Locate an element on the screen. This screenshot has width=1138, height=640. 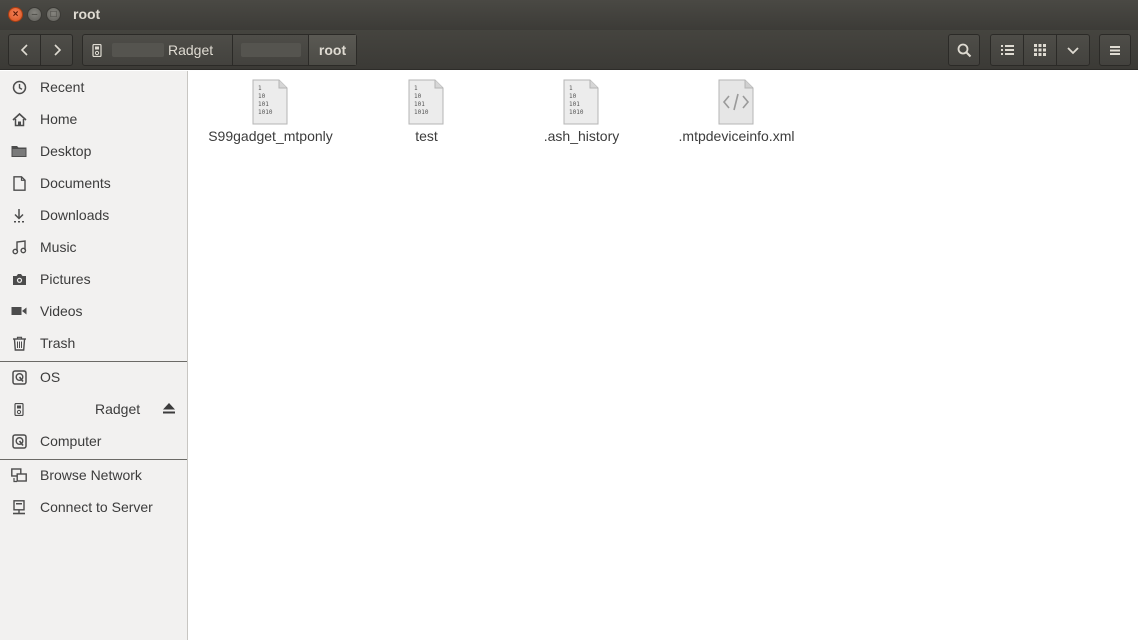
file-item: .mtpdeviceinfo.xml is located at coordinates (736, 119).